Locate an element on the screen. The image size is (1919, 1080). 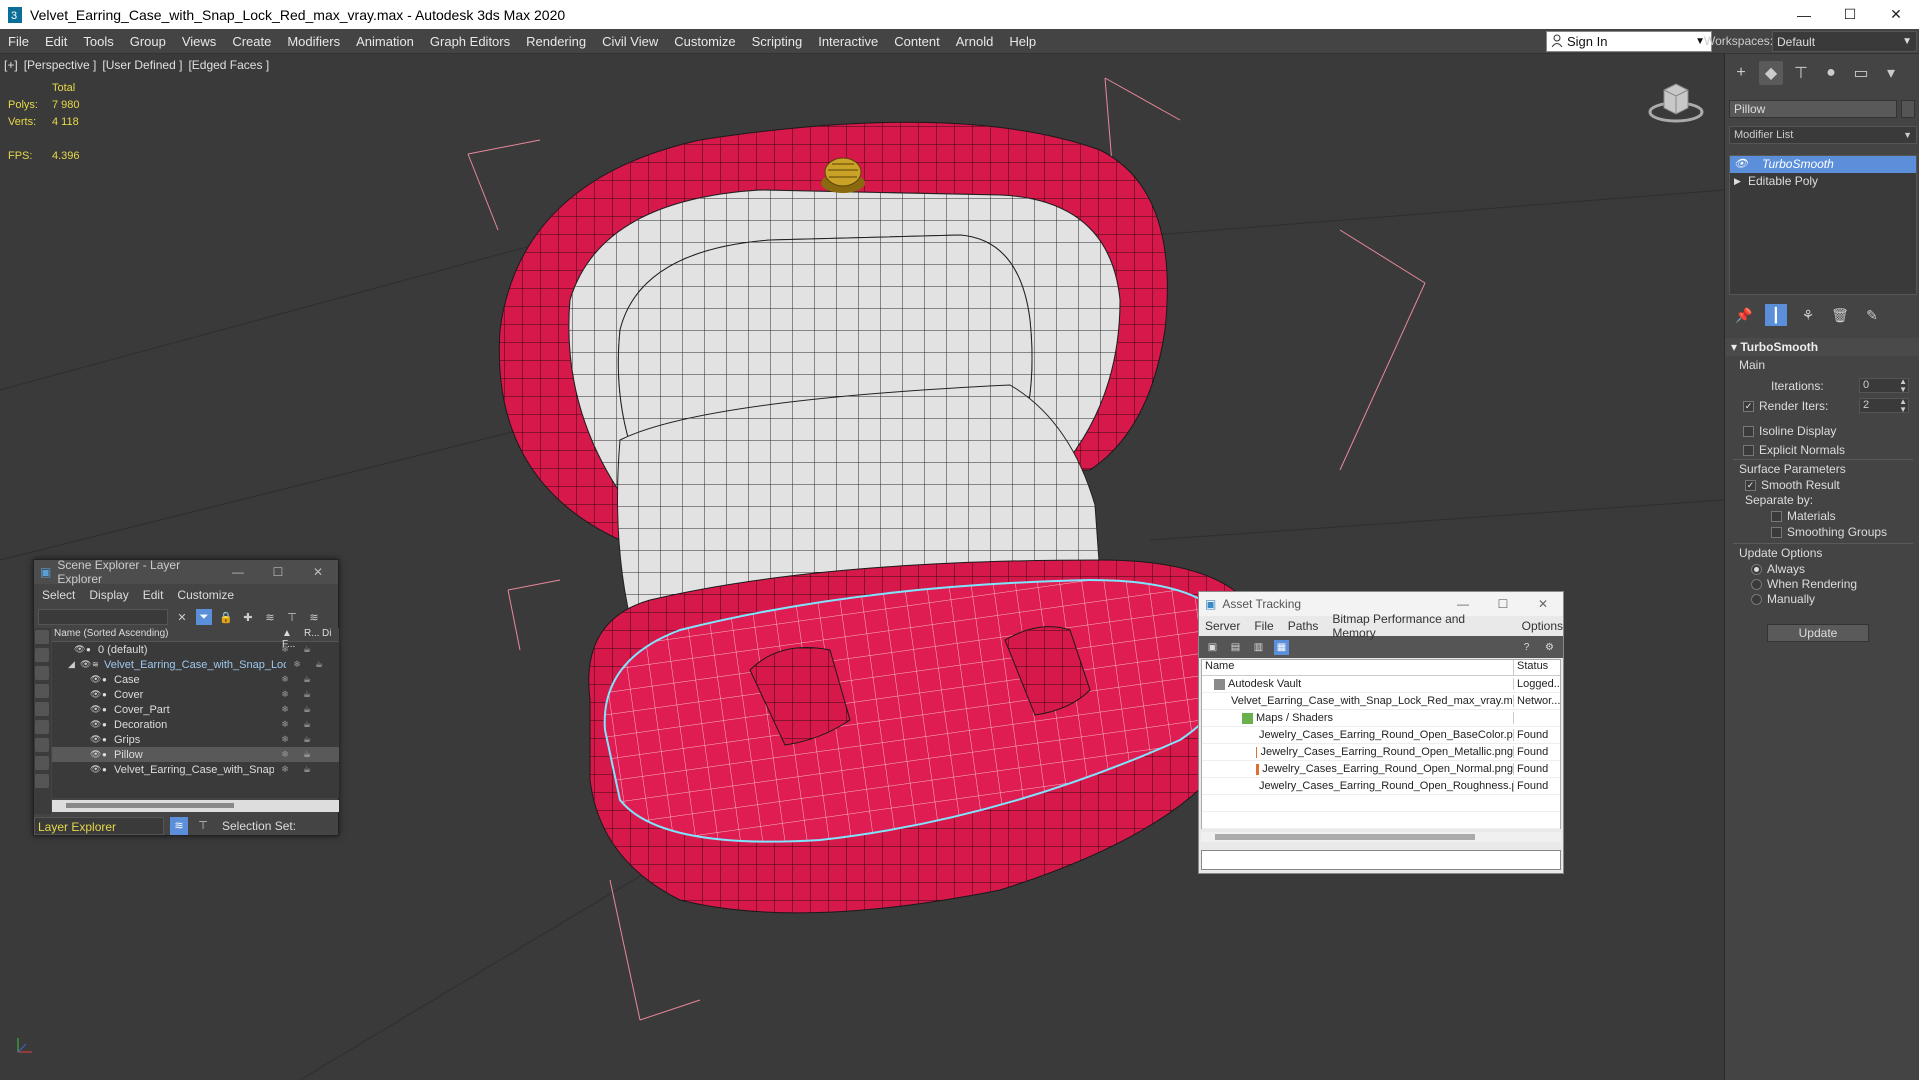
rollout-header: ▾ TurboSmooth is located at coordinates (1822, 347).